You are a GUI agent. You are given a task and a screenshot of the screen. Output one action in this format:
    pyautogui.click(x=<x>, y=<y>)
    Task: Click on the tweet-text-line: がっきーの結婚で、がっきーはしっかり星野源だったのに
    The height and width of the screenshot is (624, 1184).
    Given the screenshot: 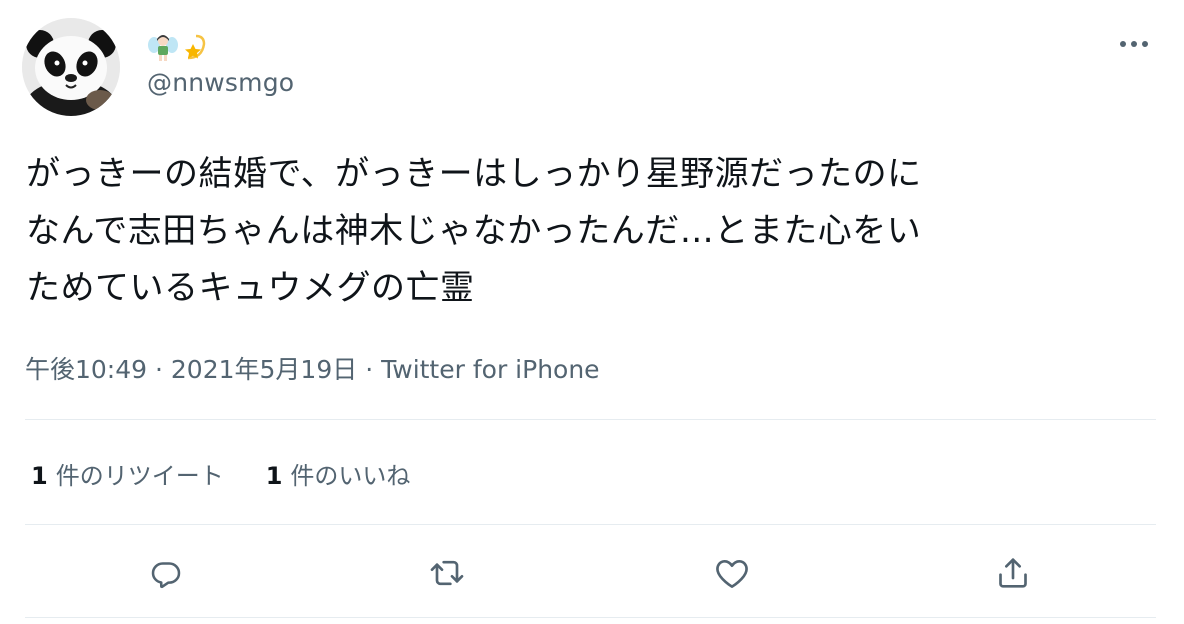 What is the action you would take?
    pyautogui.click(x=474, y=174)
    